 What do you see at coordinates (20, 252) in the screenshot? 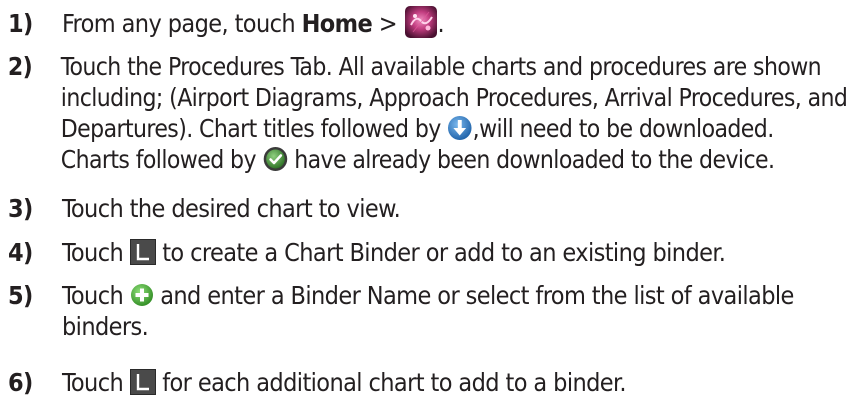
I see `step-number: 4)` at bounding box center [20, 252].